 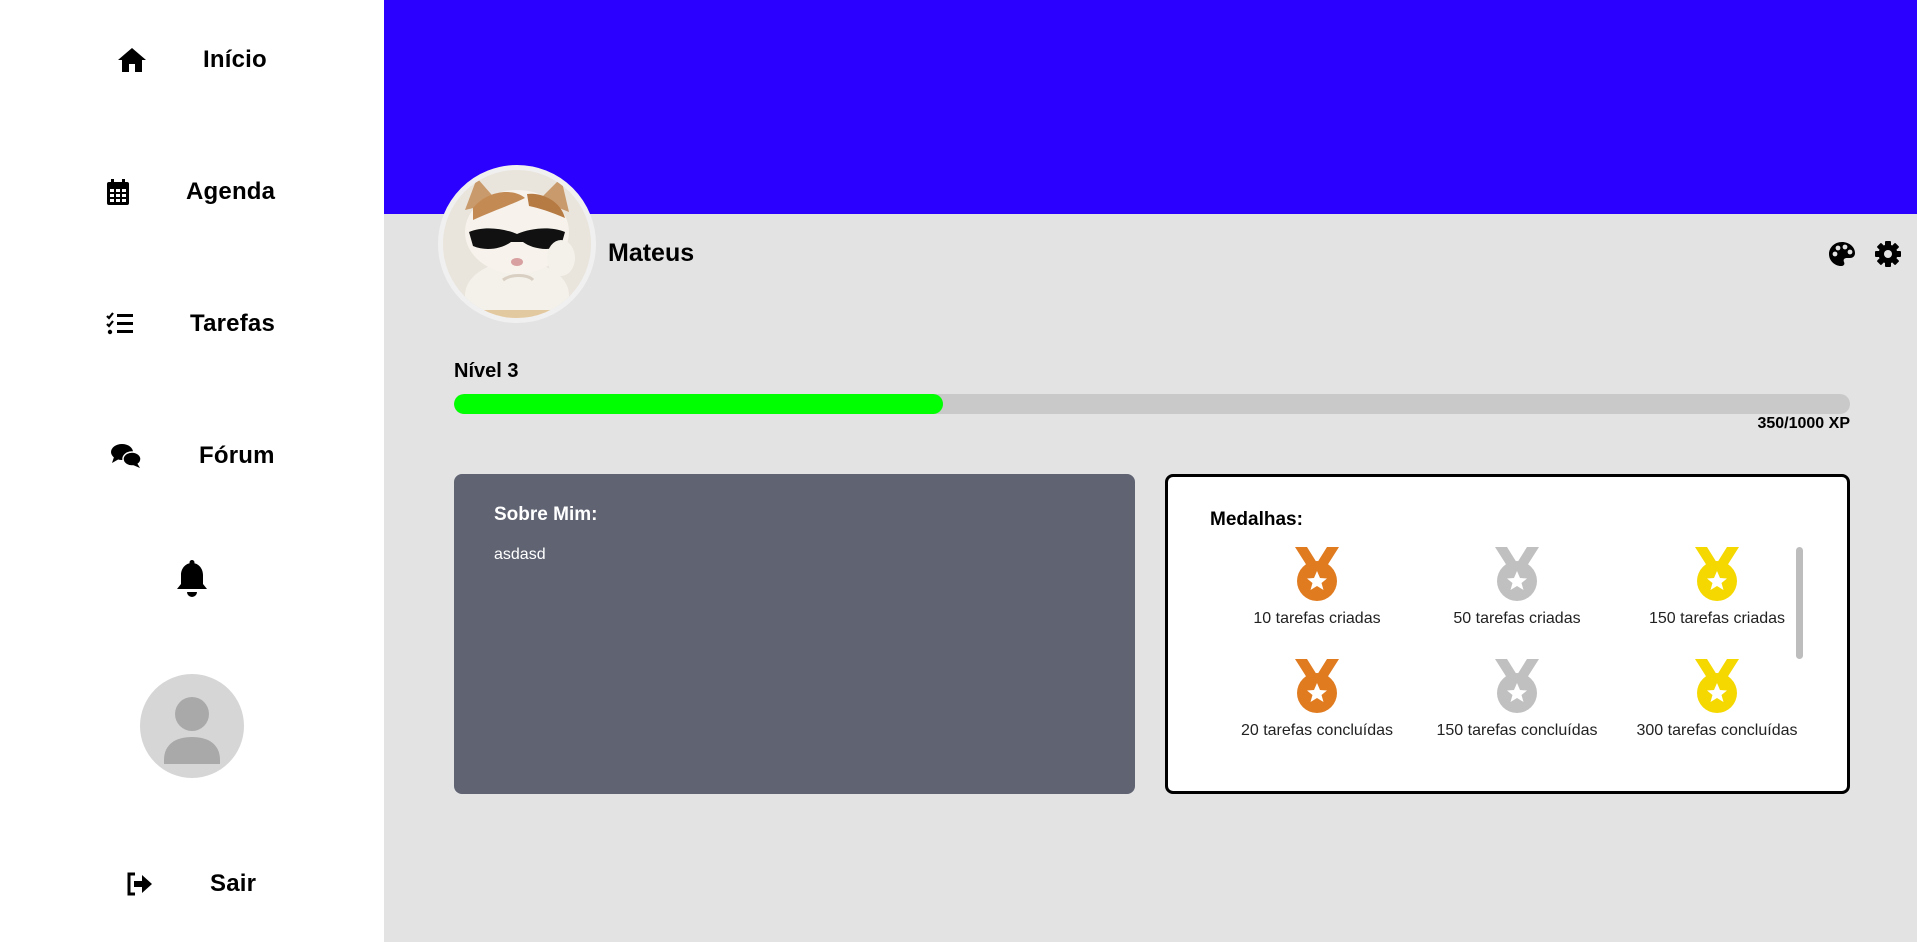 What do you see at coordinates (235, 59) in the screenshot?
I see `sidebar-item-label: Início` at bounding box center [235, 59].